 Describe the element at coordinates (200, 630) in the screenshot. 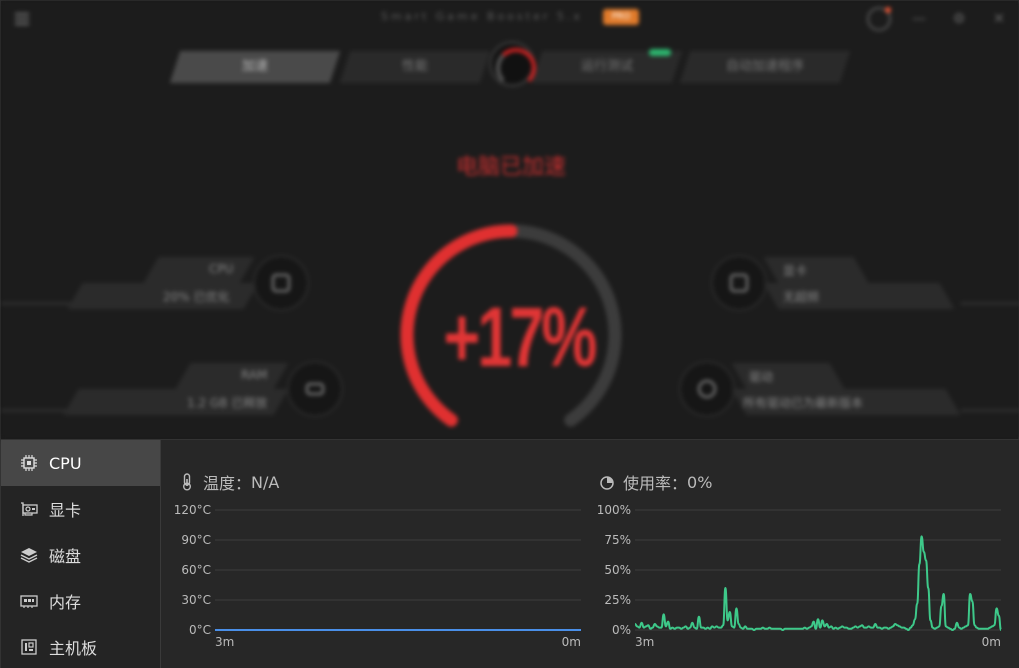

I see `y-tick-label: 0°C` at that location.